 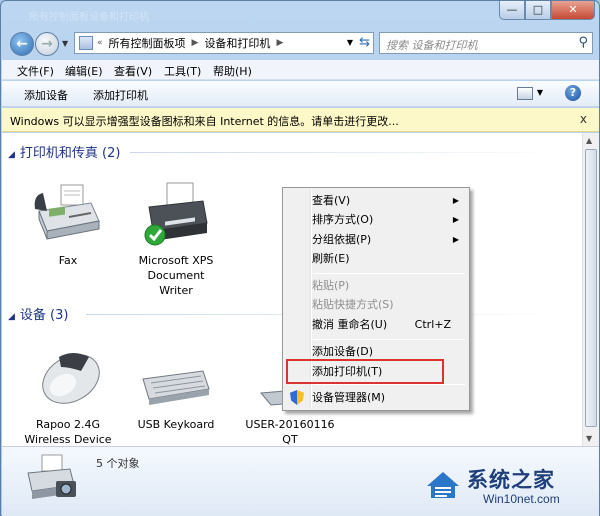 I want to click on context-menu-view: 查看(V) ▶, so click(x=376, y=200).